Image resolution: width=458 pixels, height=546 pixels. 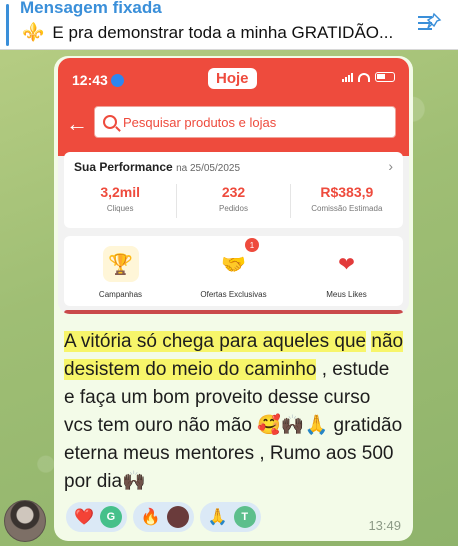 I want to click on search-input: Pesquisar produtos e lojas, so click(x=245, y=122).